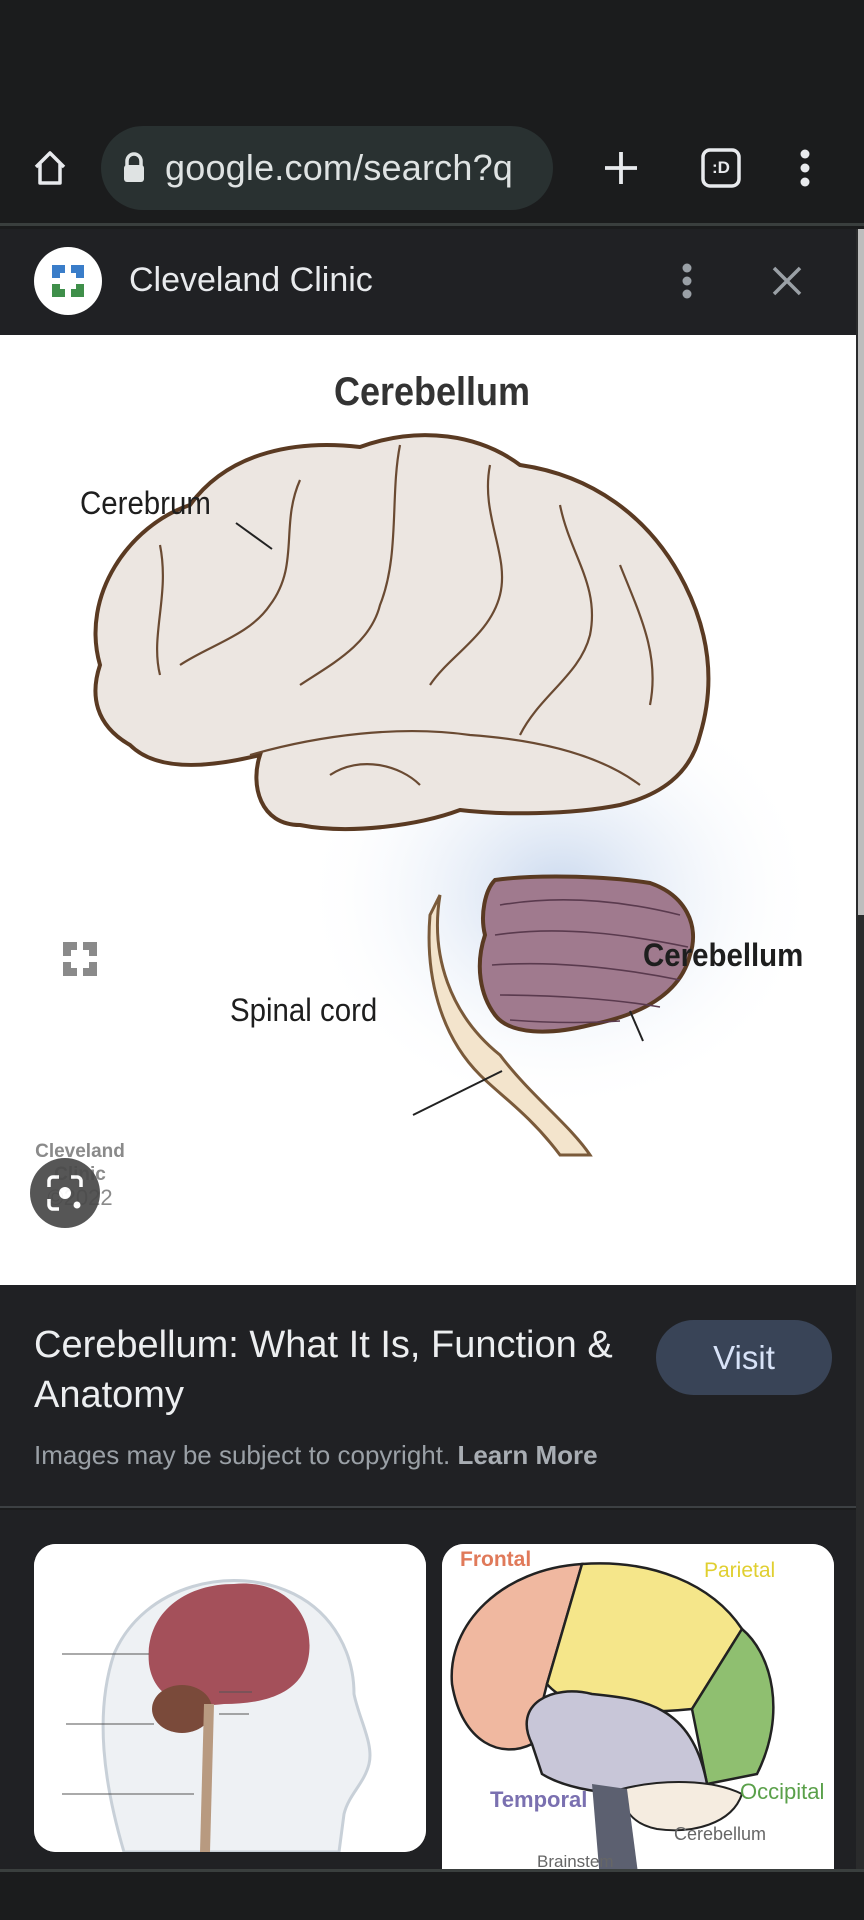 The height and width of the screenshot is (1920, 864). What do you see at coordinates (251, 280) in the screenshot?
I see `site-name: Cleveland Clinic` at bounding box center [251, 280].